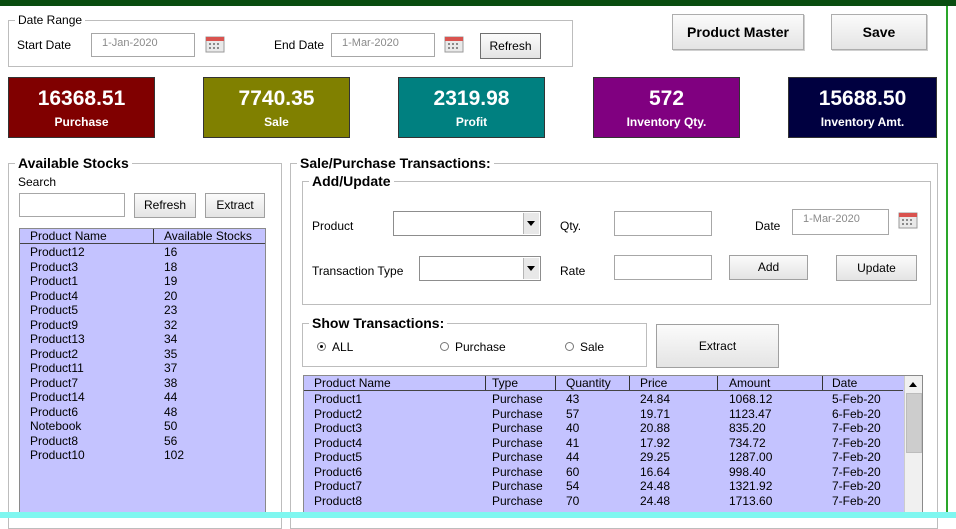 This screenshot has width=956, height=529. I want to click on stock-quantity: 44, so click(171, 397).